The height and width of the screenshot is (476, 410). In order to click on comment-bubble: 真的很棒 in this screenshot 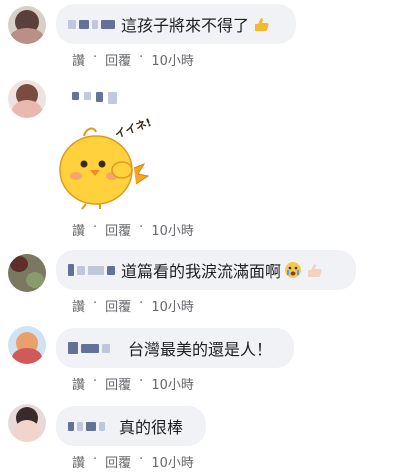, I will do `click(131, 426)`.